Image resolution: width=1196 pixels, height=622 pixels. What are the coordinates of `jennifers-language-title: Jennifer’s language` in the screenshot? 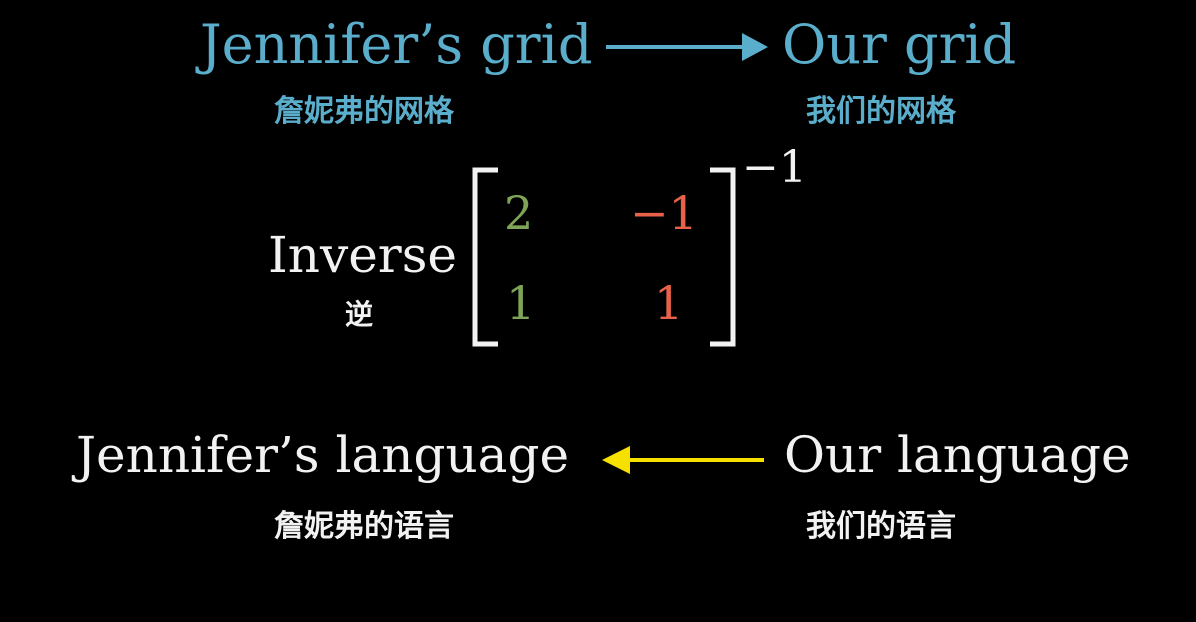 It's located at (323, 455).